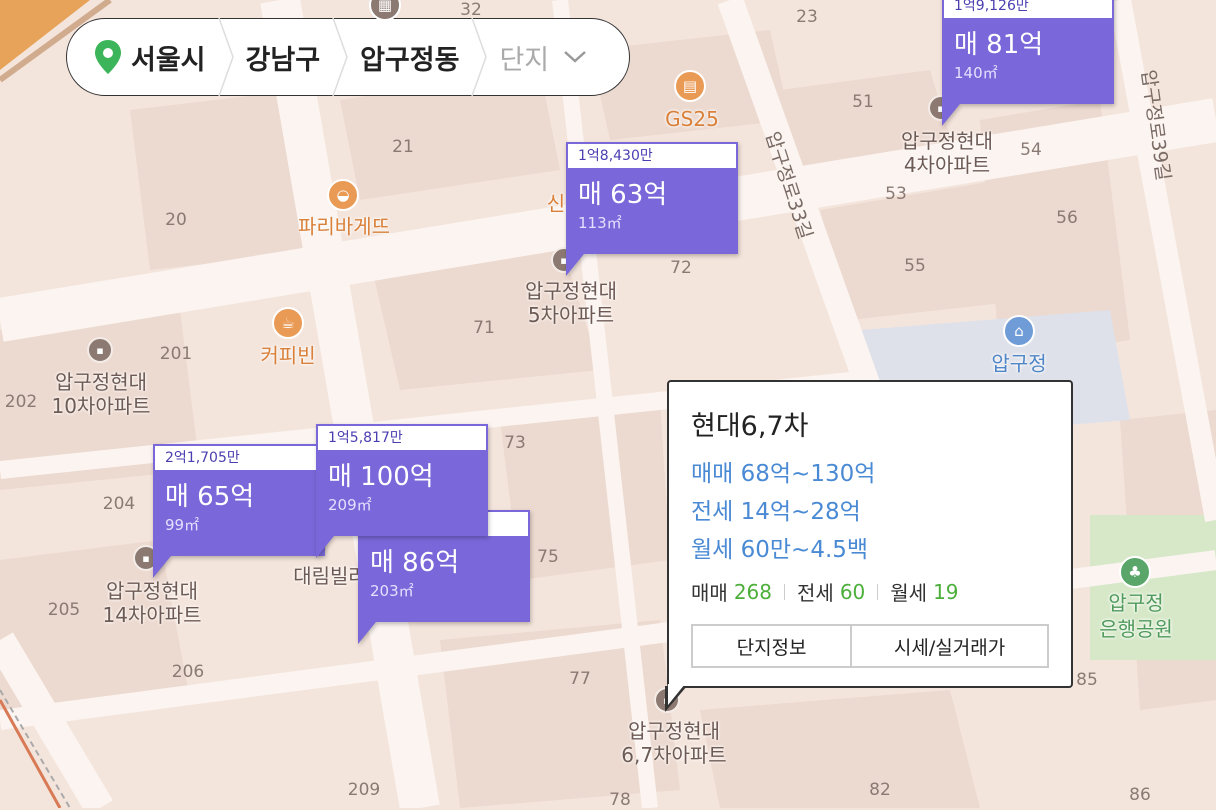 The height and width of the screenshot is (810, 1216). Describe the element at coordinates (863, 102) in the screenshot. I see `block-number: 51` at that location.